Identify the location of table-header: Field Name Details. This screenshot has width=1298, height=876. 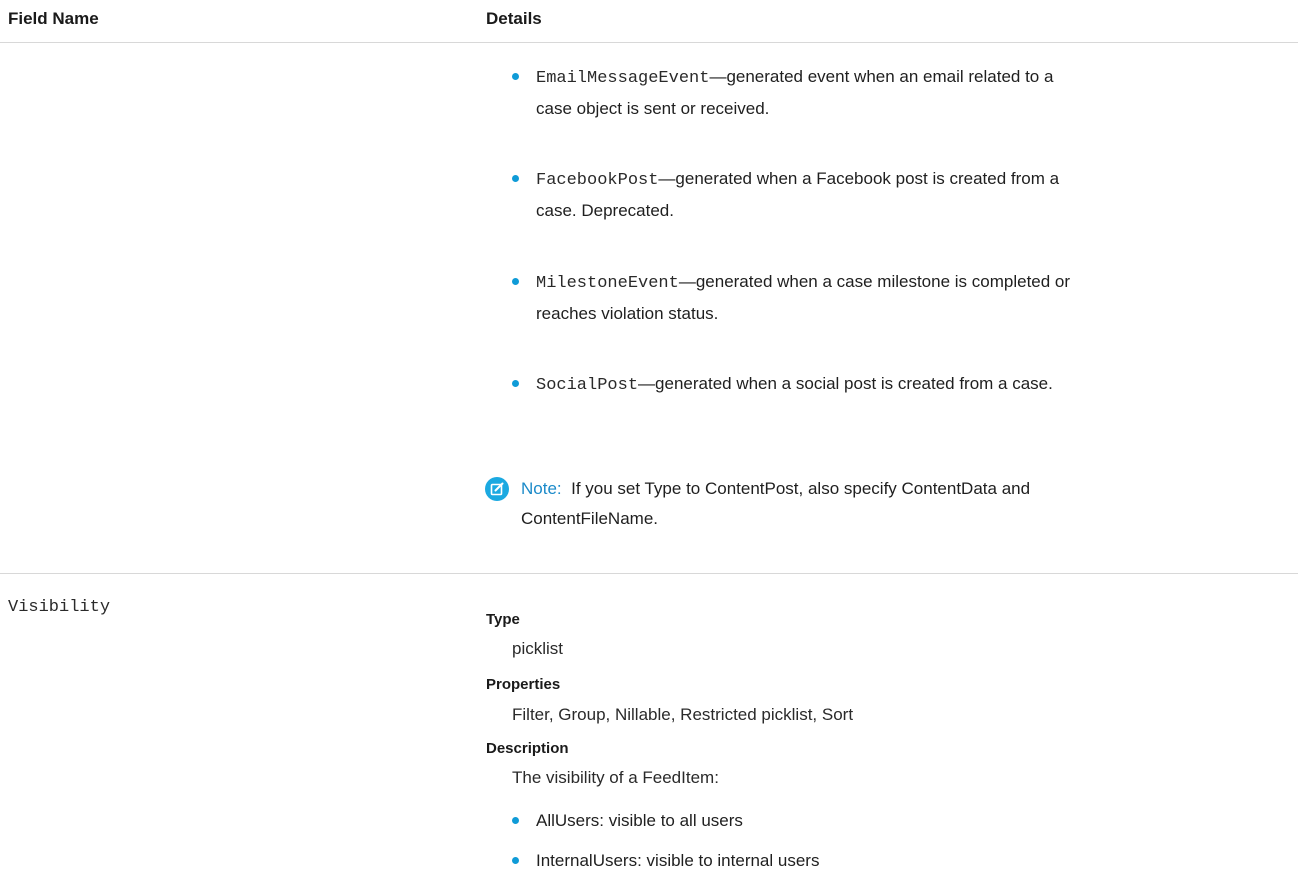
(649, 21).